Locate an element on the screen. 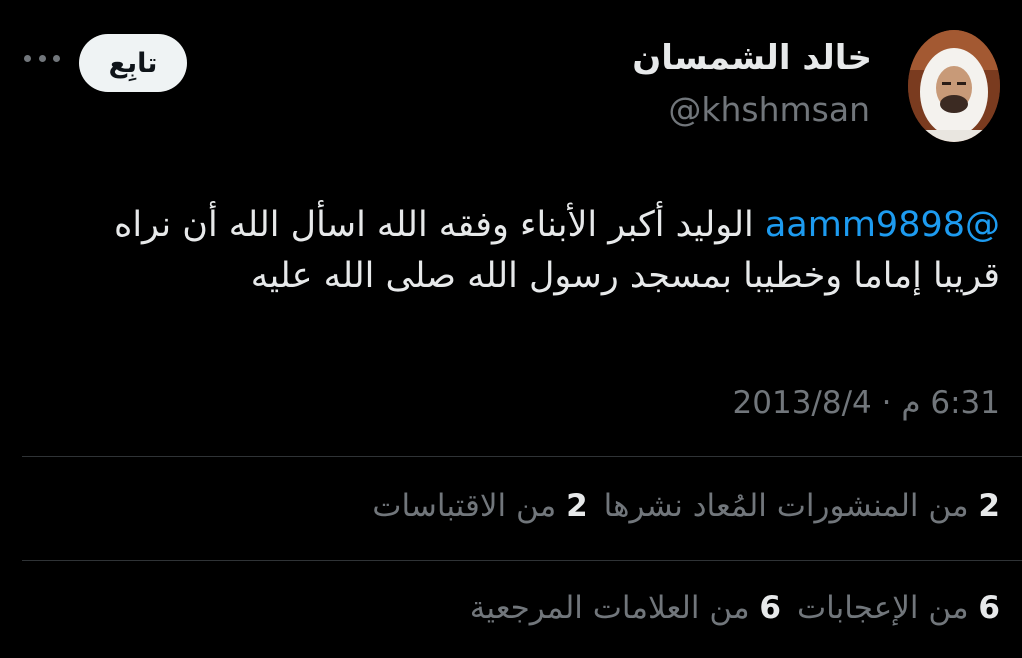 The image size is (1022, 658). quotes-count: 2 is located at coordinates (577, 506).